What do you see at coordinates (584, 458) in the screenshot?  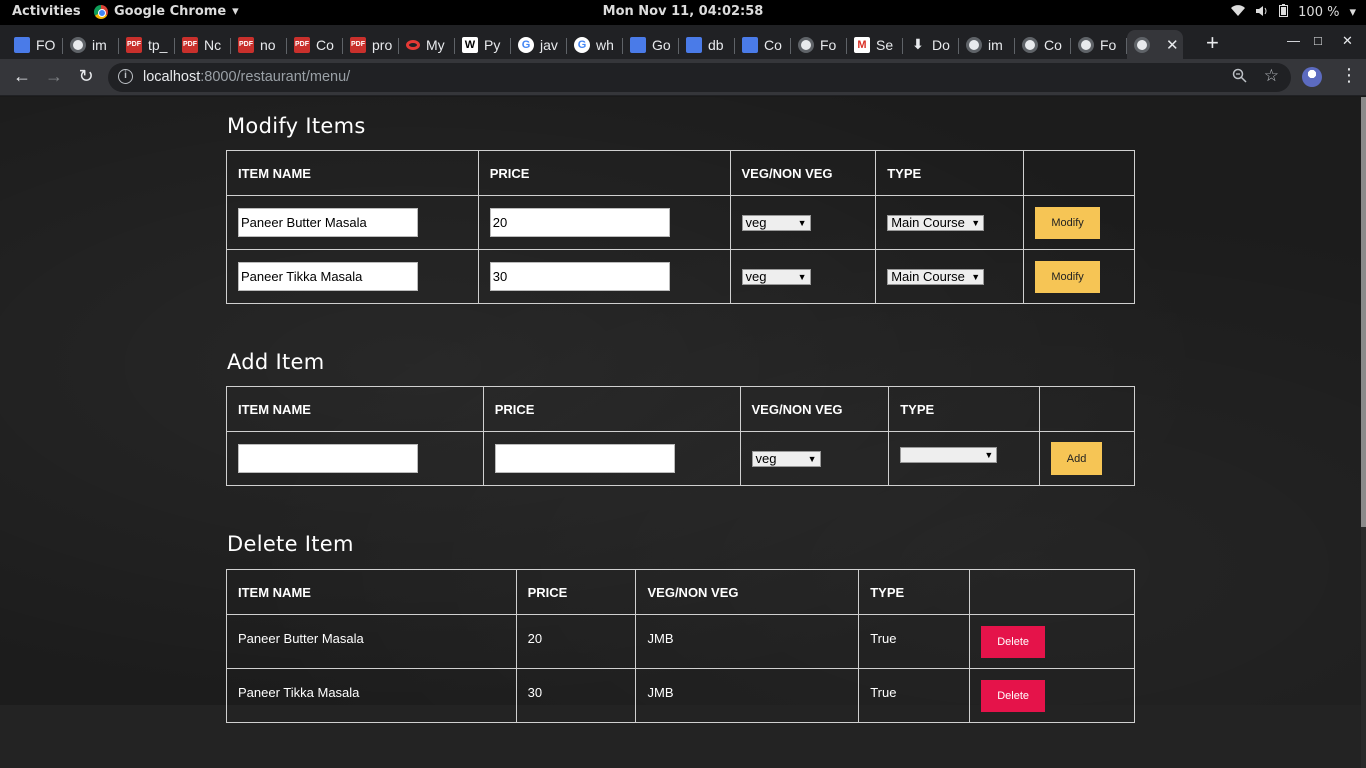 I see `new-price-input` at bounding box center [584, 458].